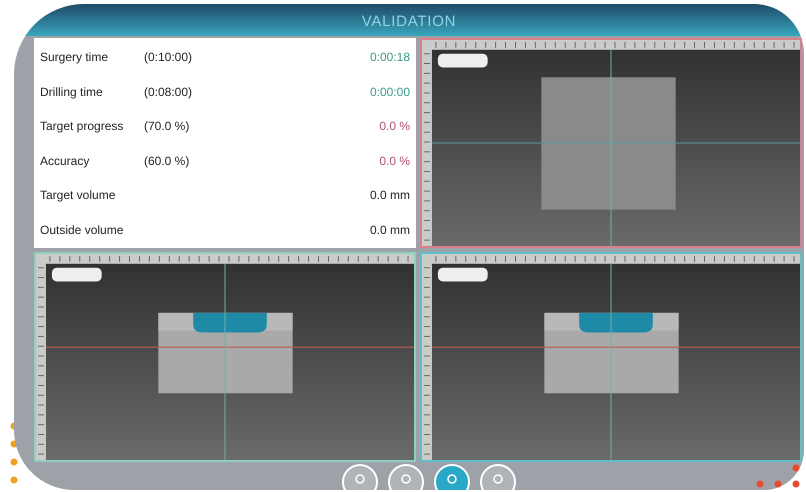 This screenshot has height=492, width=806. Describe the element at coordinates (168, 92) in the screenshot. I see `stat-target: (0:08:00)` at that location.